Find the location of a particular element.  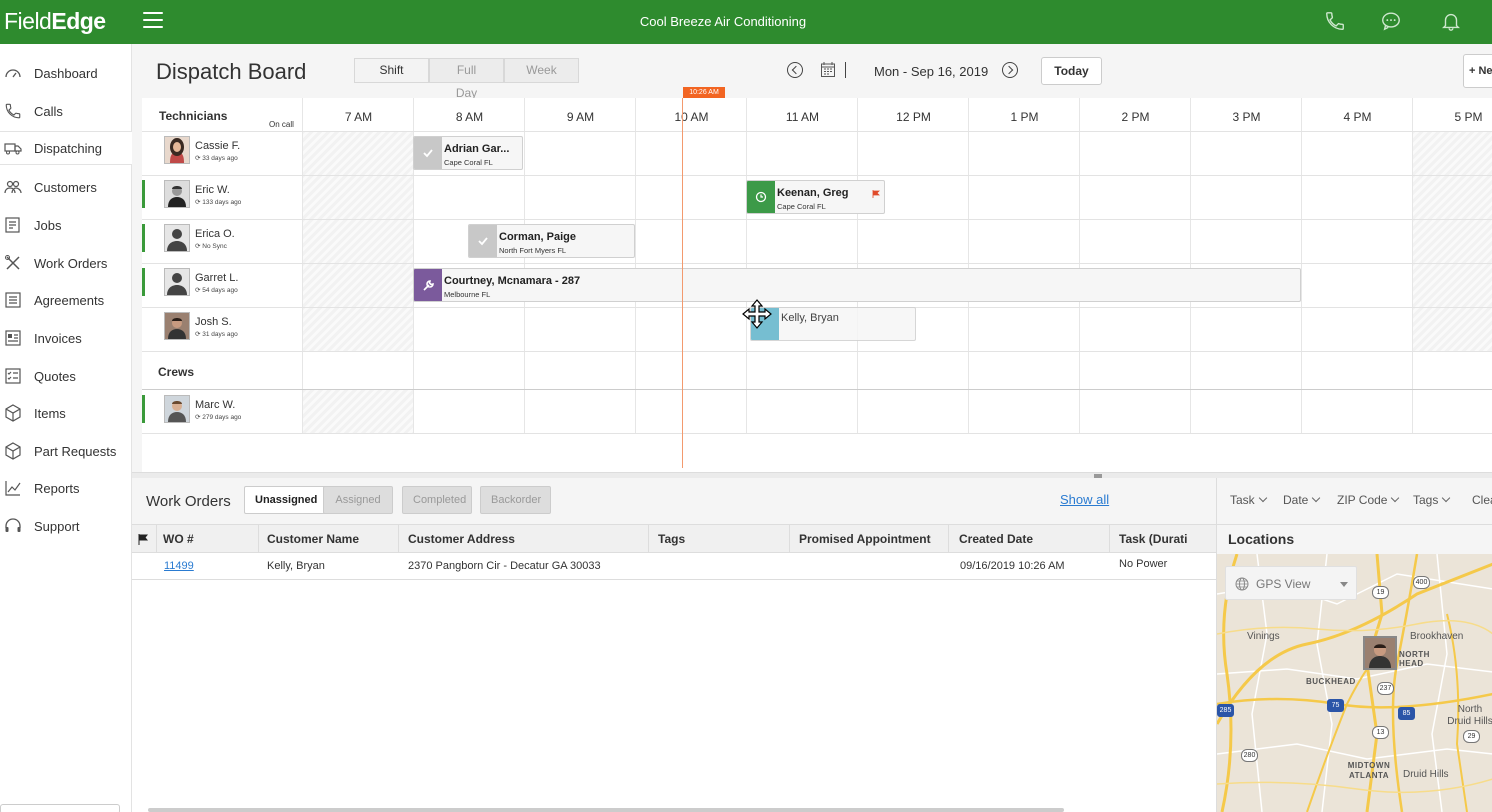

gps-view-select: GPS View is located at coordinates (1291, 583).